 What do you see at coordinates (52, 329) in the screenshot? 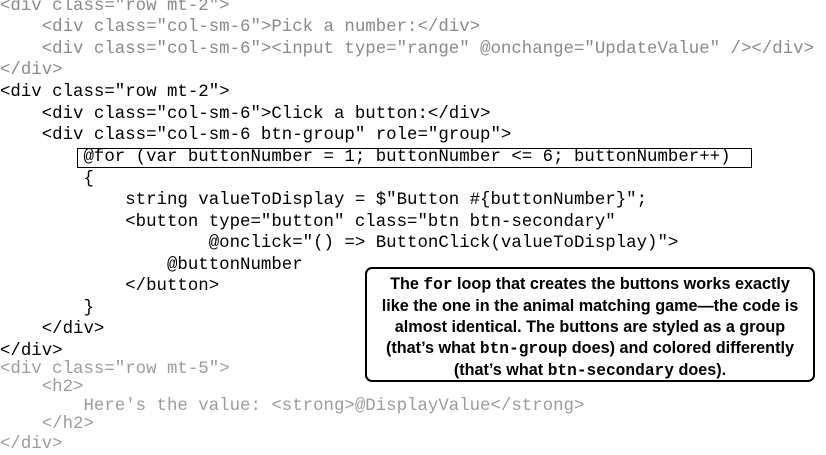
I see `code-line-16: </div>` at bounding box center [52, 329].